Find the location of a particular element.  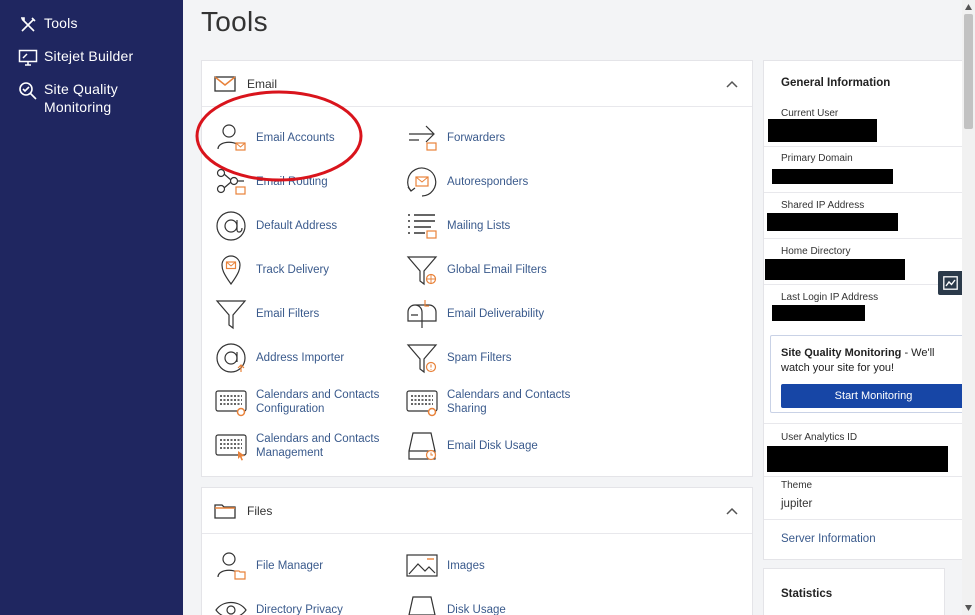

chart-toggle-button is located at coordinates (950, 283).